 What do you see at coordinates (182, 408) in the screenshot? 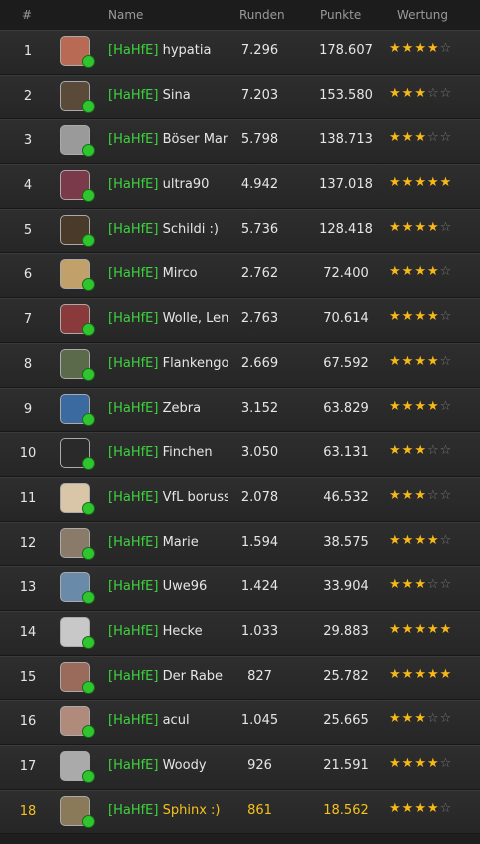
I see `player-nick: Zebra` at bounding box center [182, 408].